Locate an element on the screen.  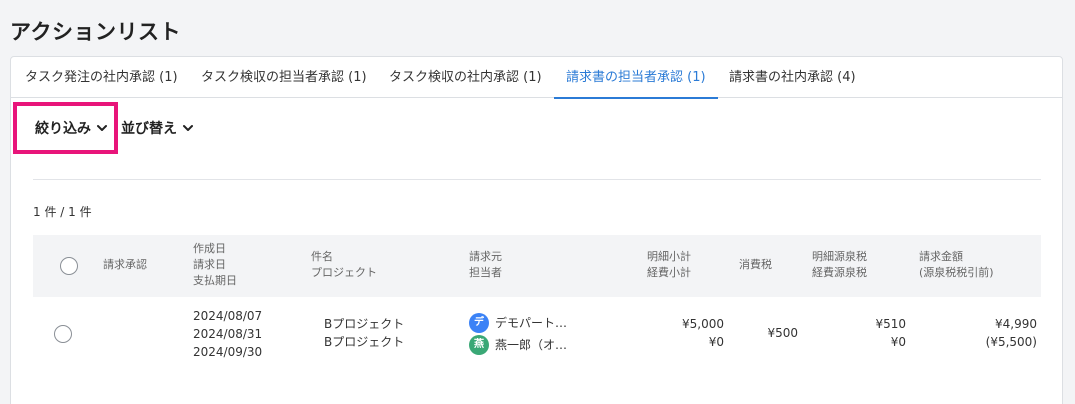
row-dates: 2024/08/07 2024/08/31 2024/09/30 is located at coordinates (228, 334).